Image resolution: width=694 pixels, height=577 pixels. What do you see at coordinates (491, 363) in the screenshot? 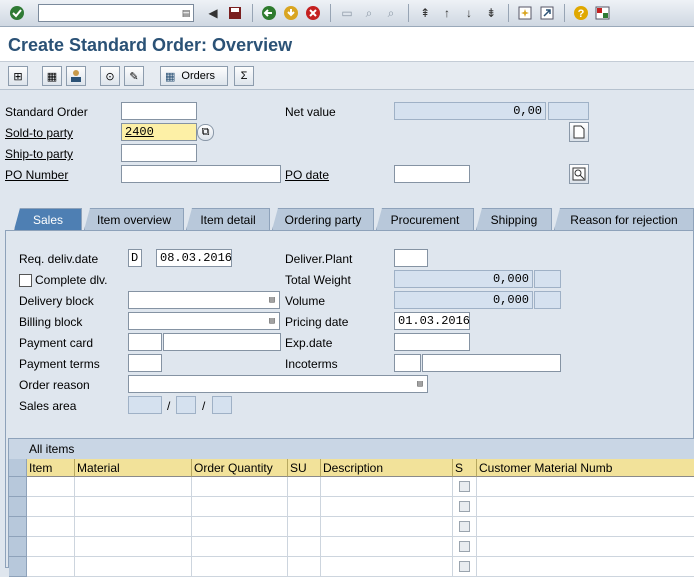
I see `incoterms-location-field` at bounding box center [491, 363].